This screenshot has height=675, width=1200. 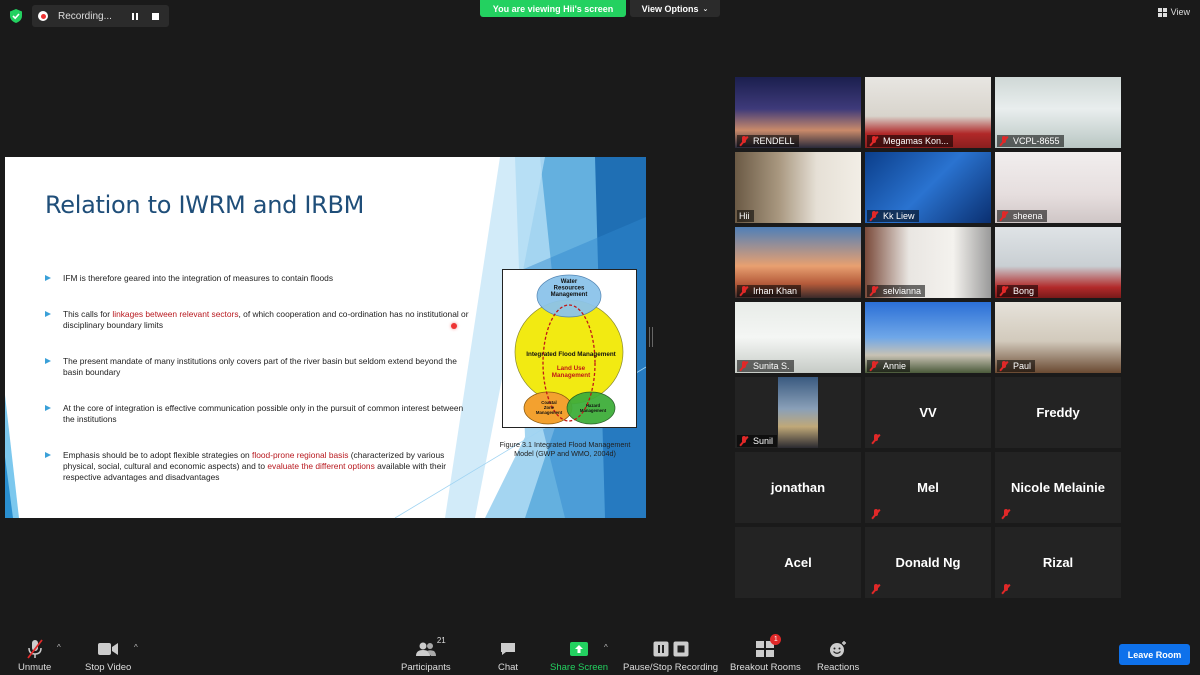 What do you see at coordinates (1022, 366) in the screenshot?
I see `participant-name: Paul` at bounding box center [1022, 366].